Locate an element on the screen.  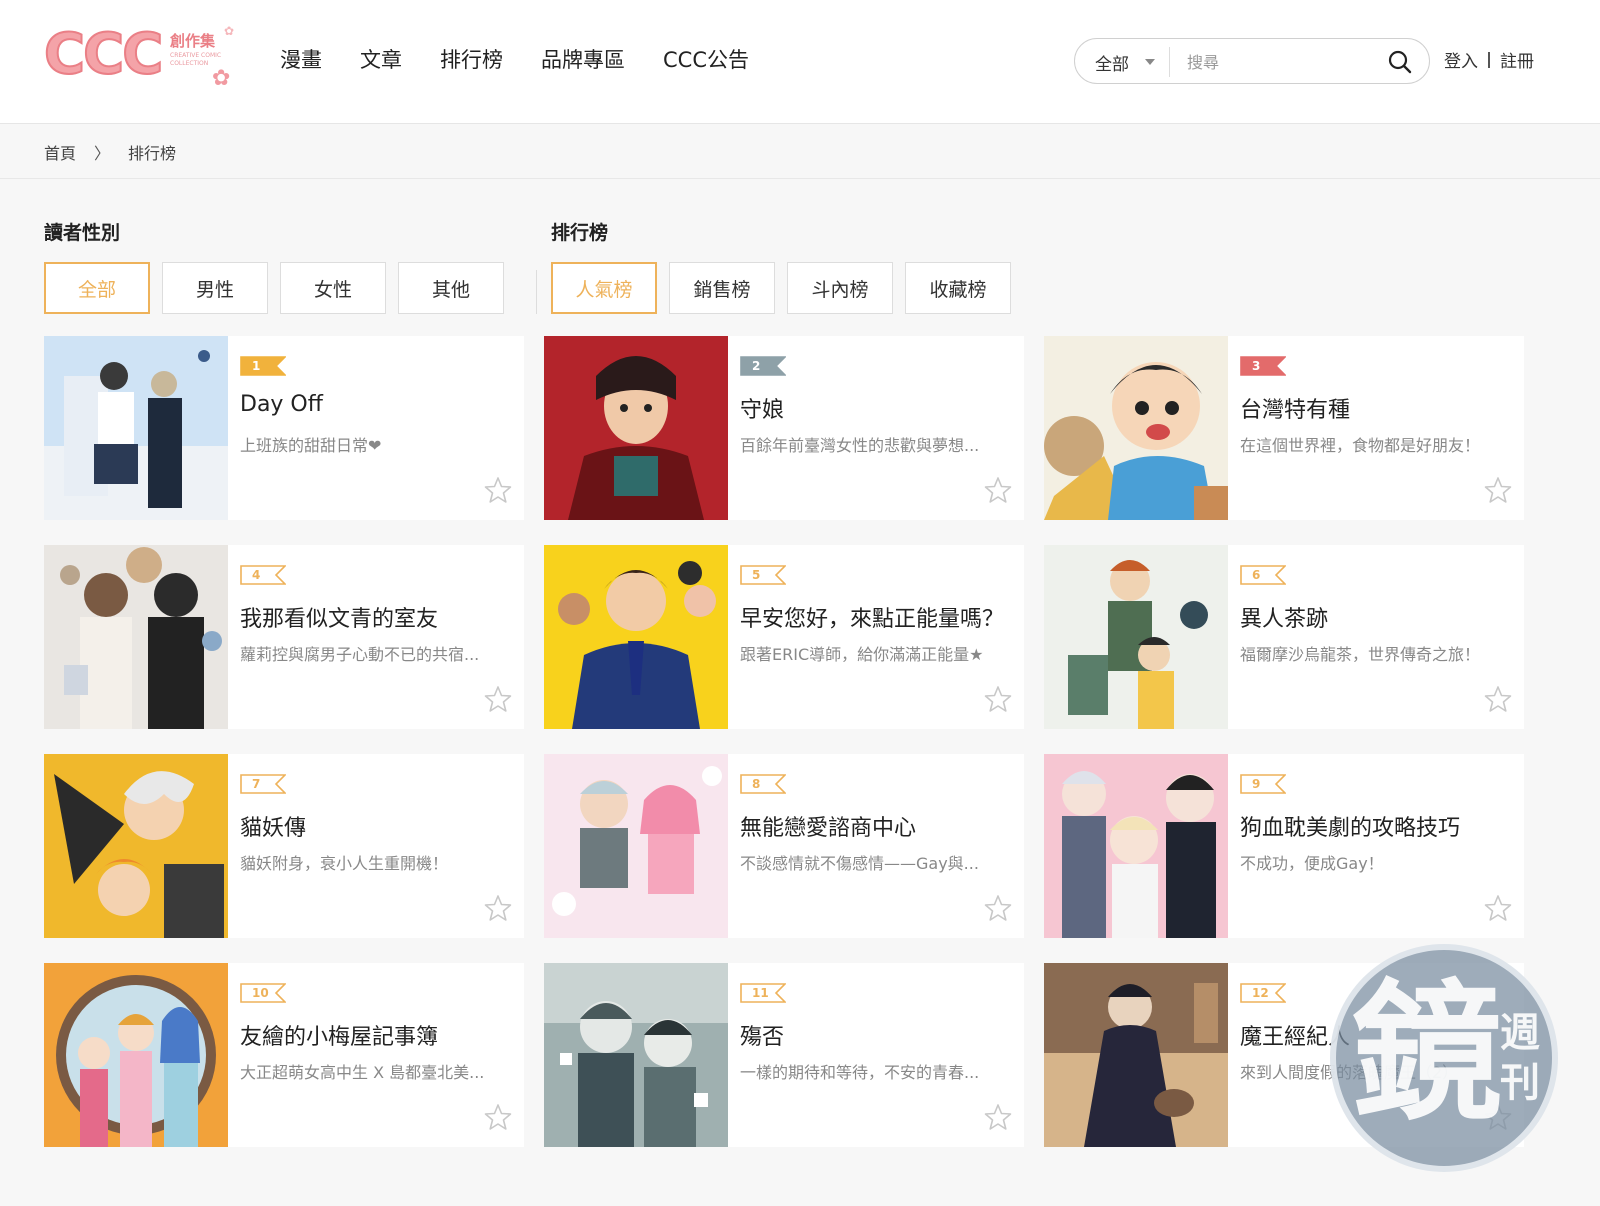
logo-text: CCC is located at coordinates (103, 54).